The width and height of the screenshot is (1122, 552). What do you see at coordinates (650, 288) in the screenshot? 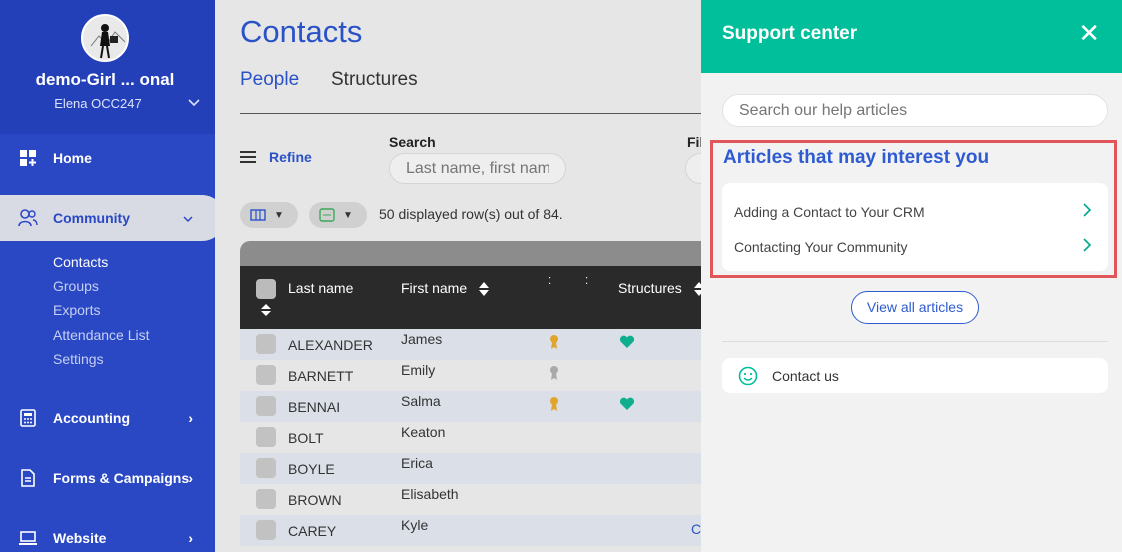
I see `column-structures-label: Structures` at bounding box center [650, 288].